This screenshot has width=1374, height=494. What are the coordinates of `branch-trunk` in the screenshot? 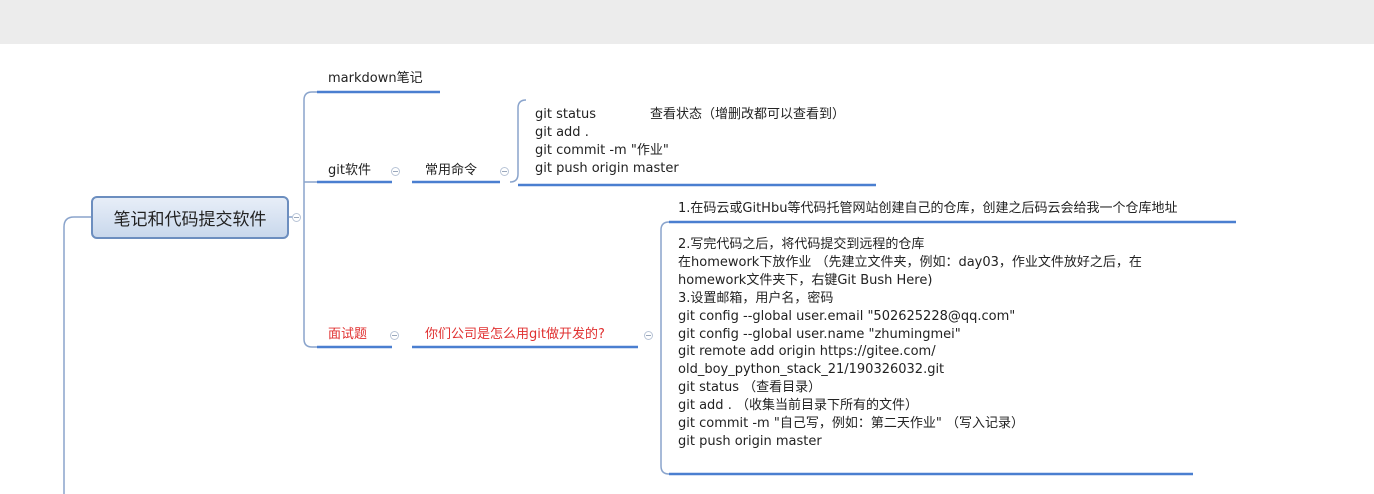 It's located at (310, 219).